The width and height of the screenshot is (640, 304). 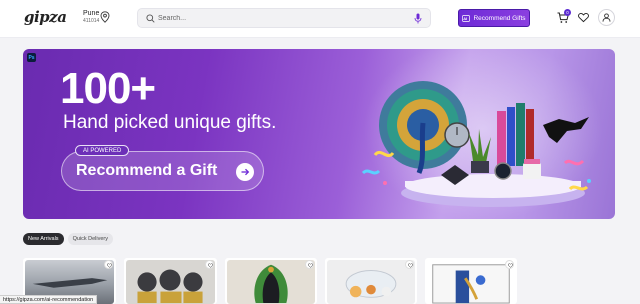 I want to click on recommend-gifts-label: Recommend Gifts, so click(x=499, y=18).